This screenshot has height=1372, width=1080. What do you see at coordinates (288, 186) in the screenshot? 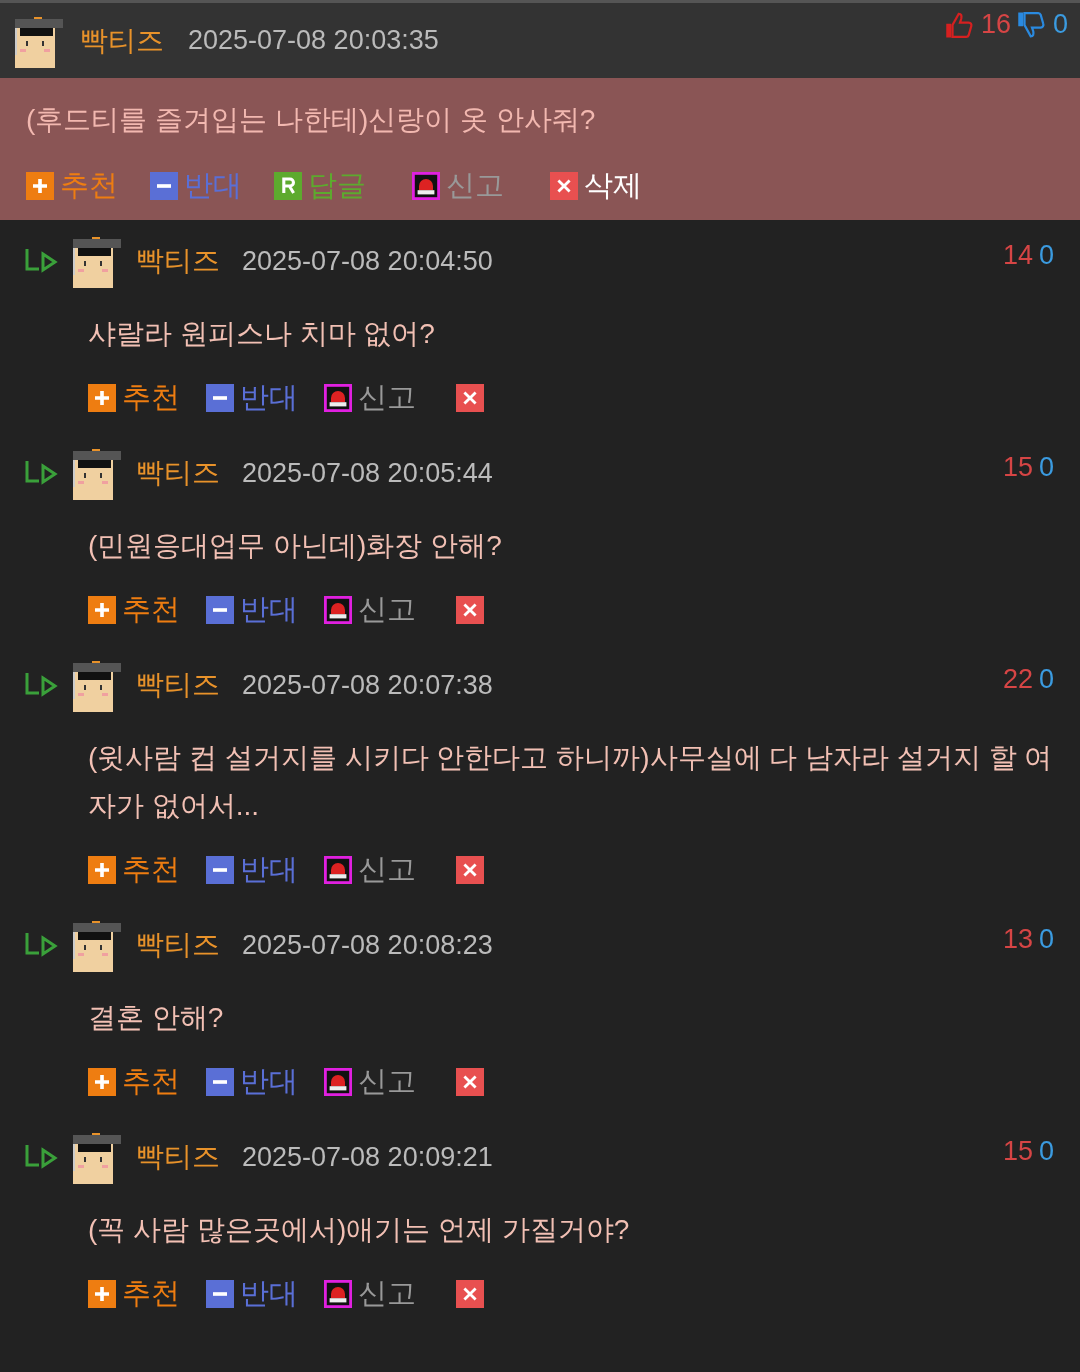
I see `reply-icon` at bounding box center [288, 186].